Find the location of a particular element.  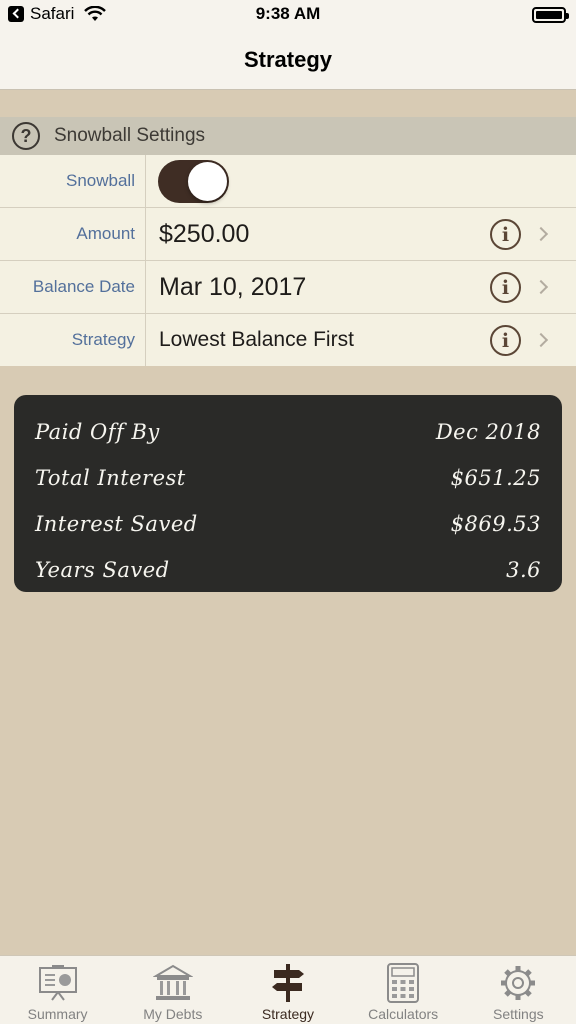

tab-settings: Settings is located at coordinates (518, 990).